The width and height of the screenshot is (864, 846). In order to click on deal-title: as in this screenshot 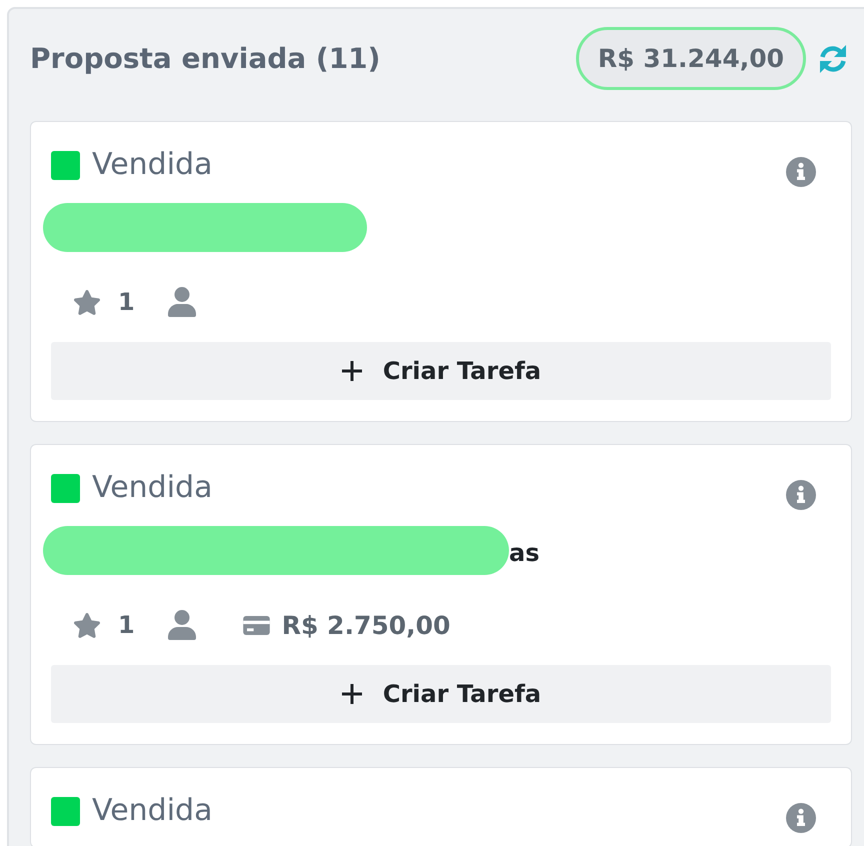, I will do `click(524, 553)`.